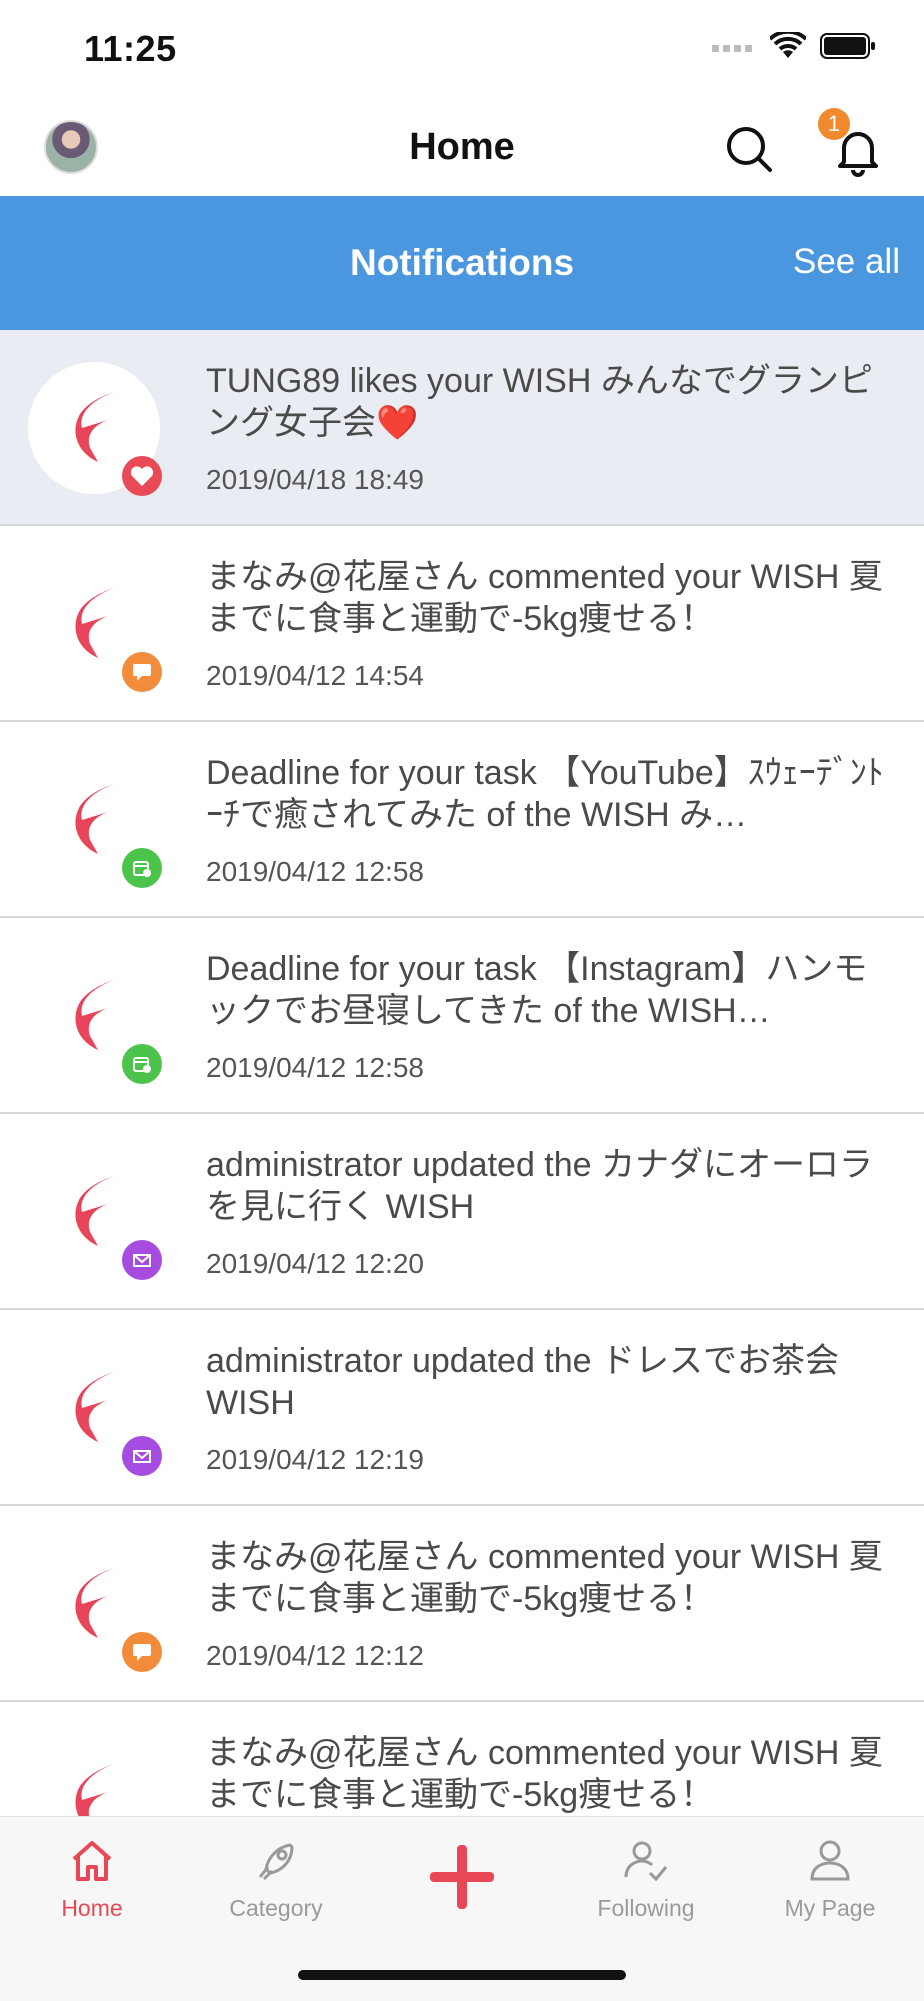 This screenshot has height=2001, width=924. I want to click on heart-icon, so click(142, 476).